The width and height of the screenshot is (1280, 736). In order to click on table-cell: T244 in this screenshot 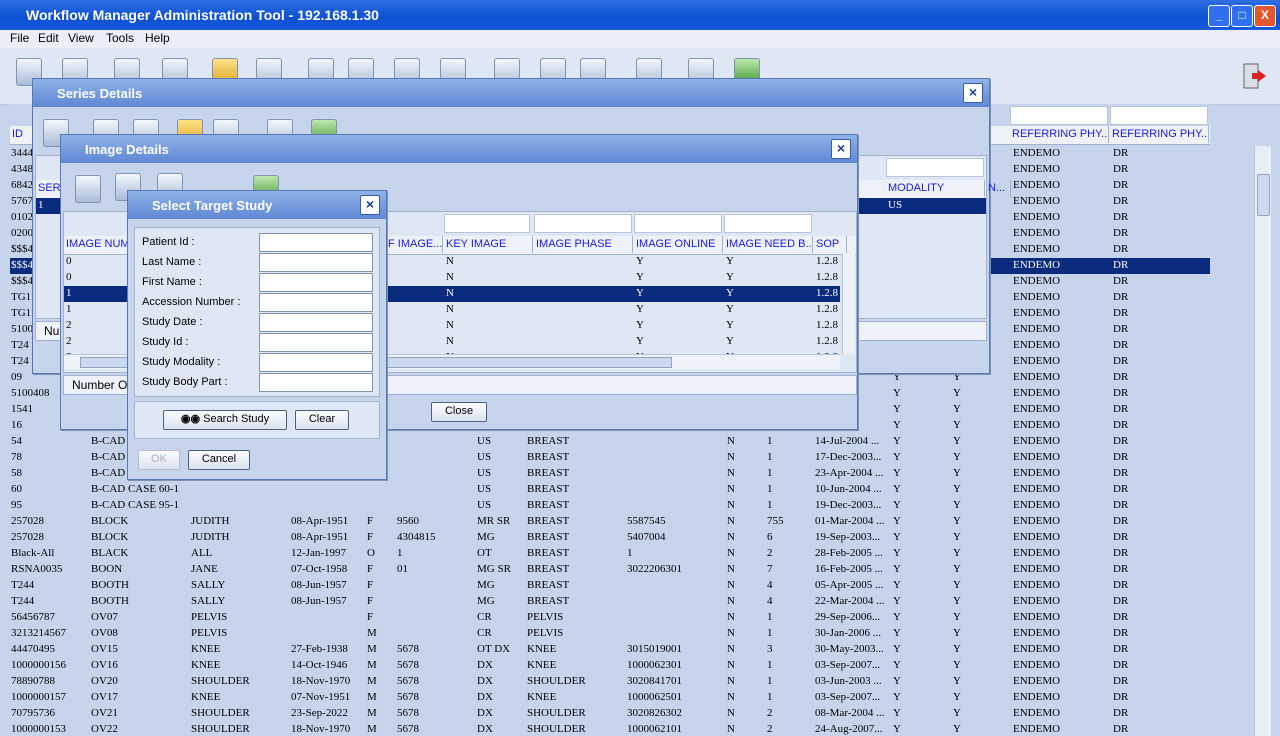, I will do `click(23, 601)`.